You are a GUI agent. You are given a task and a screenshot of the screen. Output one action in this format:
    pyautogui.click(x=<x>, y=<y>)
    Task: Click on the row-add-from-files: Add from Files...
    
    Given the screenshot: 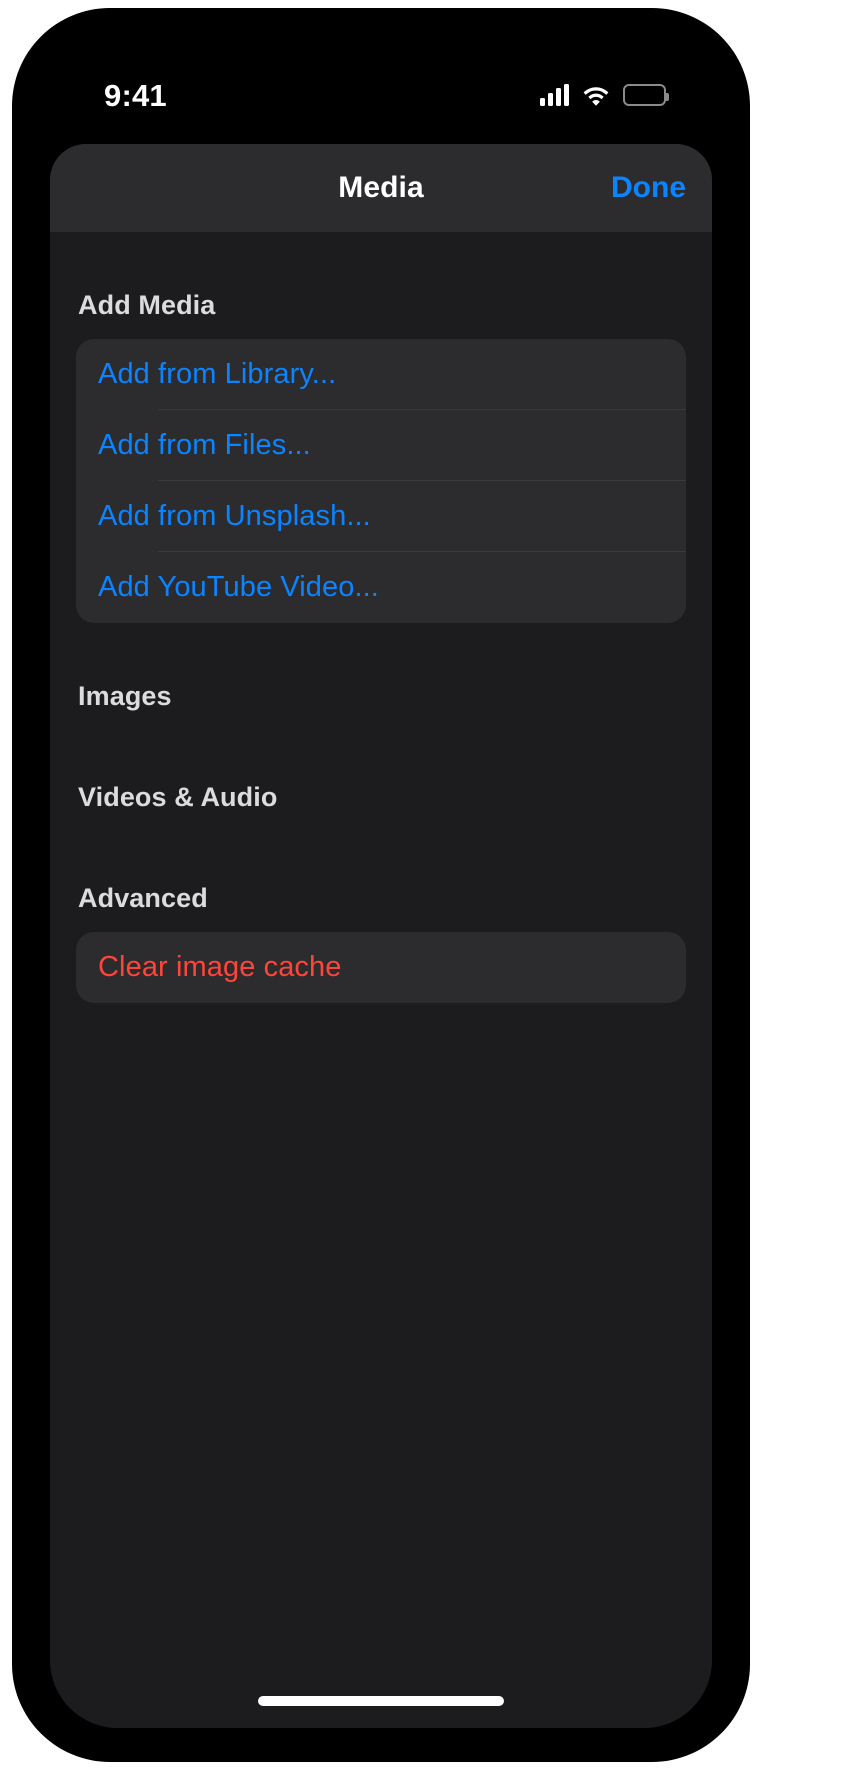 What is the action you would take?
    pyautogui.click(x=381, y=445)
    